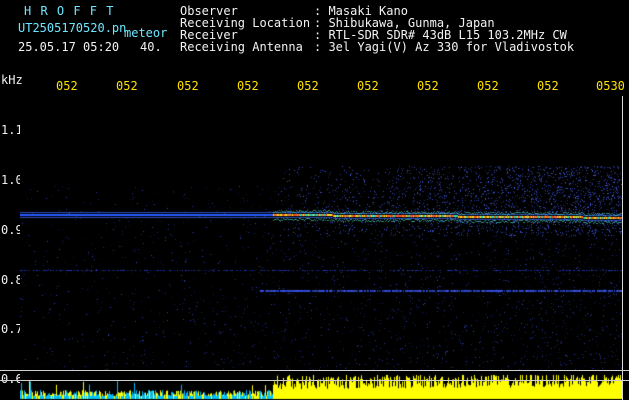 Image resolution: width=629 pixels, height=400 pixels. What do you see at coordinates (146, 33) in the screenshot?
I see `mode-label: meteor` at bounding box center [146, 33].